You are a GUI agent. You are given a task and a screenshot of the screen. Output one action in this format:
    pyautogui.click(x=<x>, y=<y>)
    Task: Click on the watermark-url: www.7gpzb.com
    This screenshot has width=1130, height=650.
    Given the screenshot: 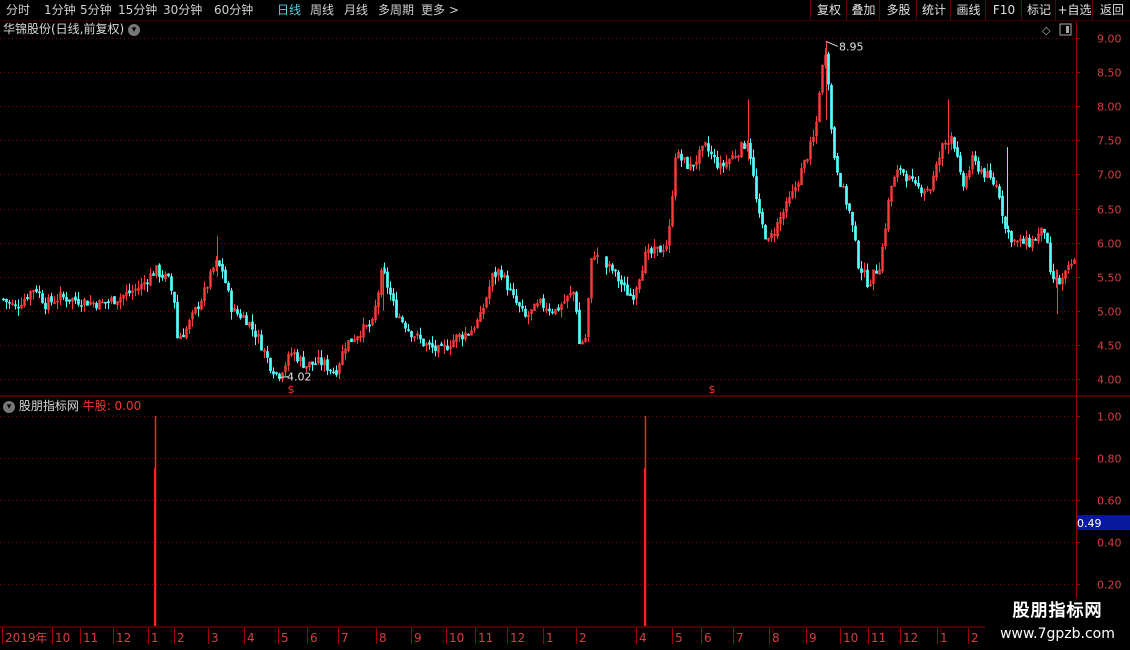 What is the action you would take?
    pyautogui.click(x=1057, y=634)
    